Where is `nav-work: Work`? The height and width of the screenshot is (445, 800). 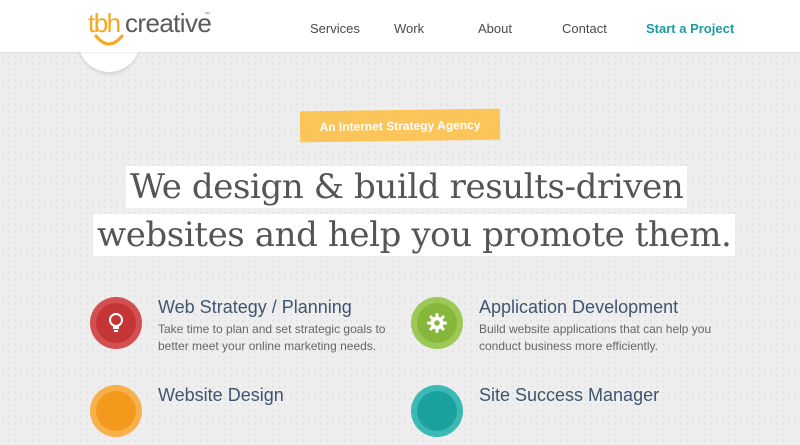 nav-work: Work is located at coordinates (409, 28).